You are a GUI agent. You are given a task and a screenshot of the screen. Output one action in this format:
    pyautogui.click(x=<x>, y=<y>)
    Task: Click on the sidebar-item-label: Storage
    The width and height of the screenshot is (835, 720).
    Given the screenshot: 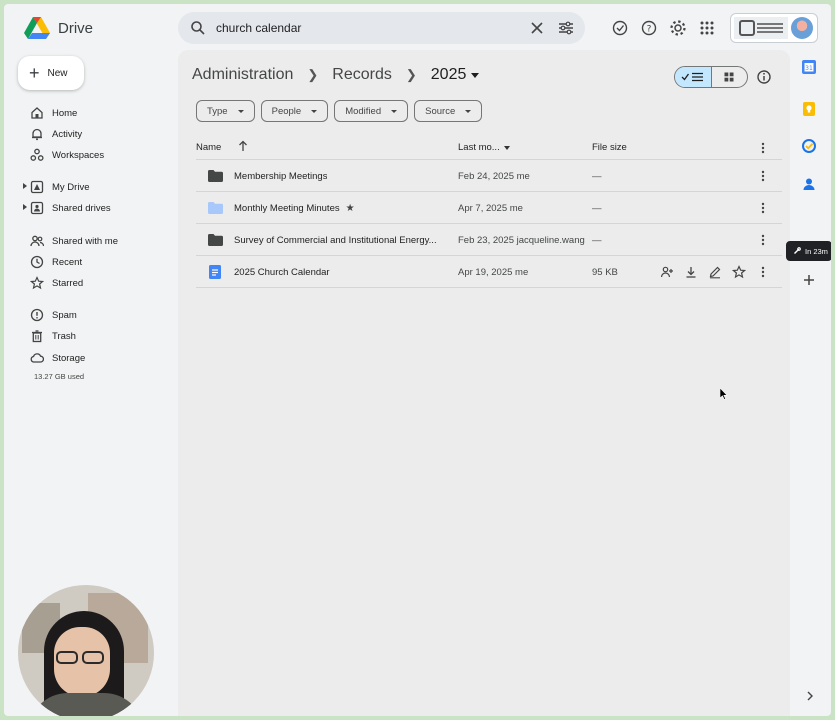 What is the action you would take?
    pyautogui.click(x=69, y=358)
    